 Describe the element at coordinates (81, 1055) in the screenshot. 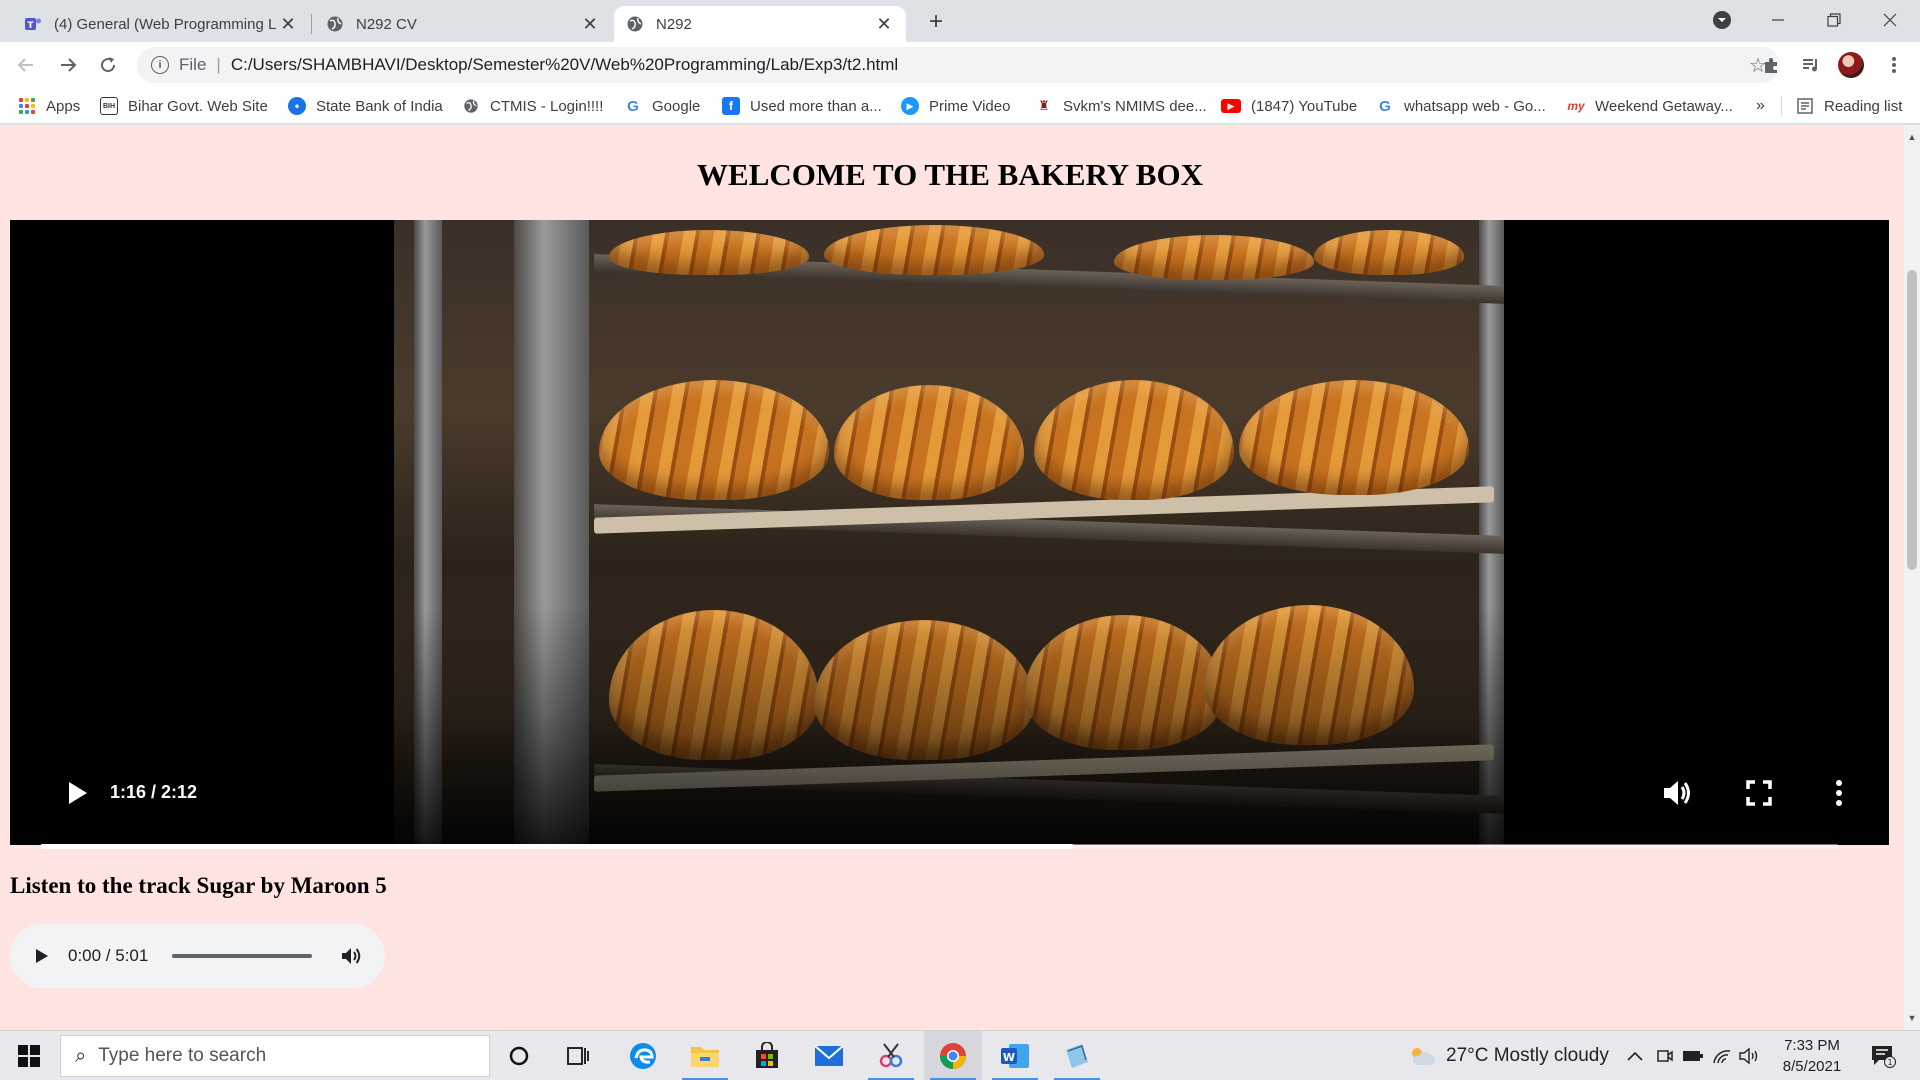

I see `search-icon: ⌕` at that location.